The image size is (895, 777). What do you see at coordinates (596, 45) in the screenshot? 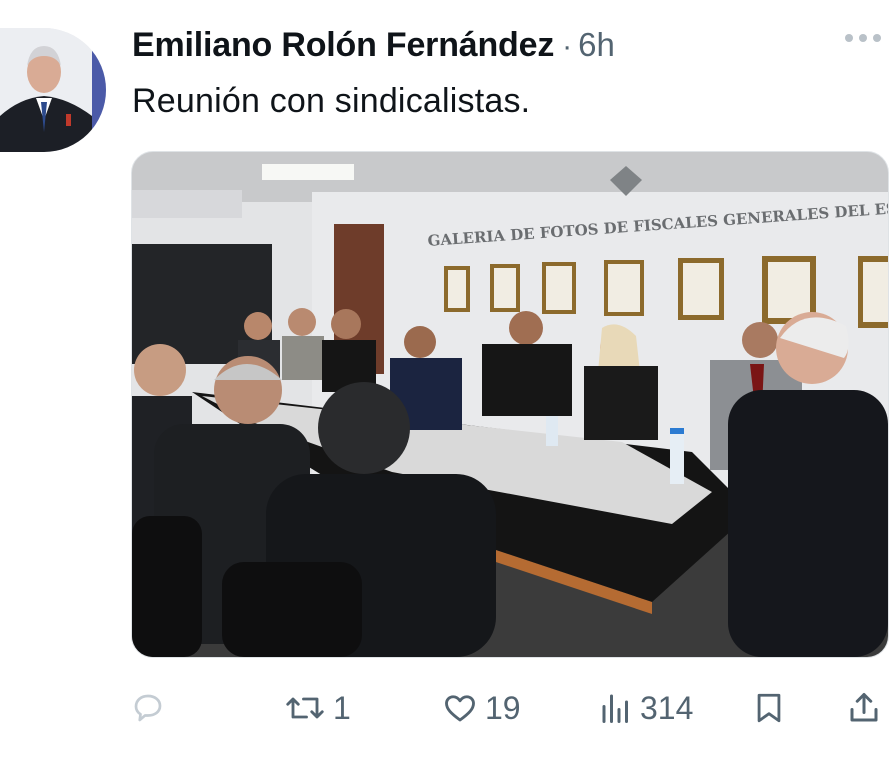
I see `post-time: 6h` at bounding box center [596, 45].